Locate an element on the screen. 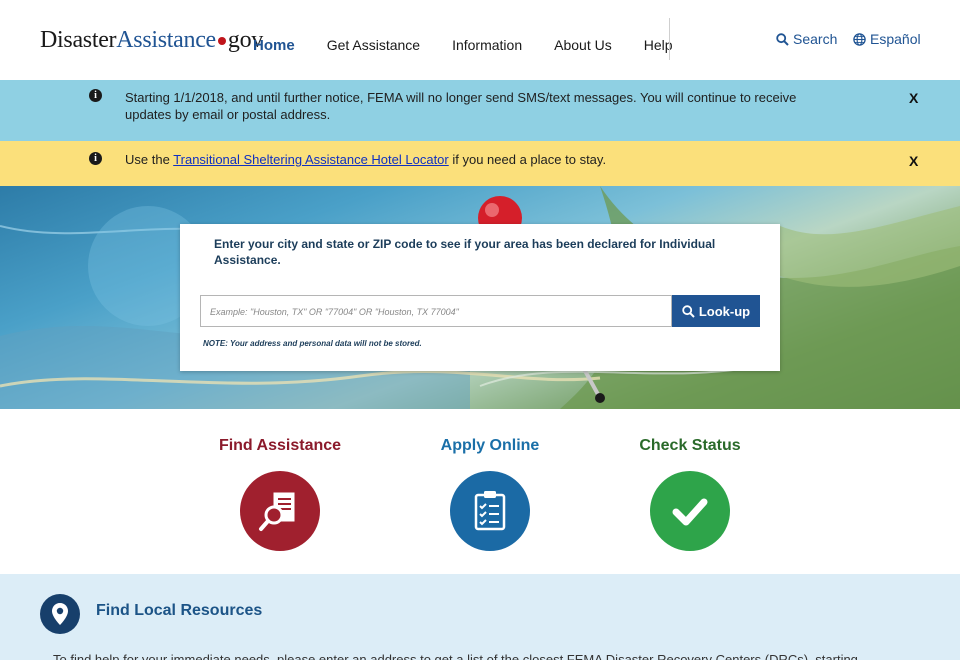 This screenshot has width=960, height=660. check-status-tile: Check Status is located at coordinates (690, 494).